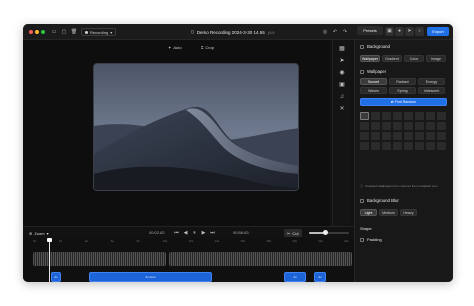 This screenshot has height=306, width=474. Describe the element at coordinates (342, 97) in the screenshot. I see `mic-icon: ♫` at that location.